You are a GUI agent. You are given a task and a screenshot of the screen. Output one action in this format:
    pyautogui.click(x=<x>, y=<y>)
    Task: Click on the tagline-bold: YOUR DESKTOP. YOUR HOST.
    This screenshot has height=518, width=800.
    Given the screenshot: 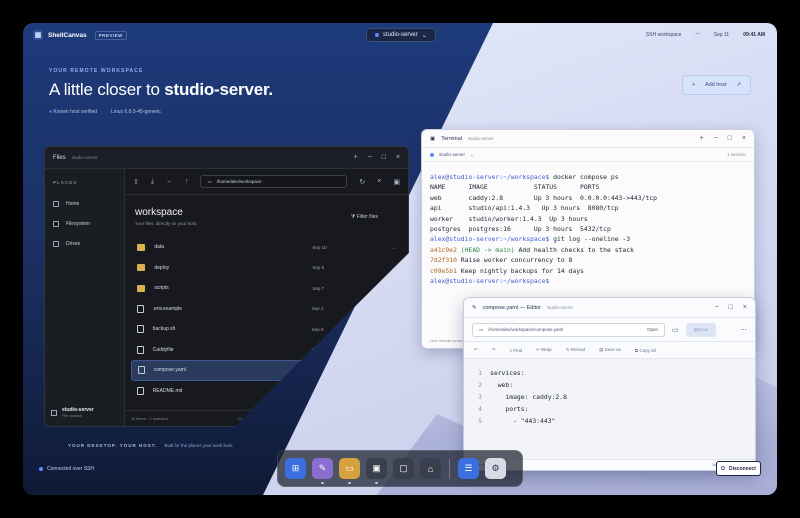 What is the action you would take?
    pyautogui.click(x=113, y=445)
    